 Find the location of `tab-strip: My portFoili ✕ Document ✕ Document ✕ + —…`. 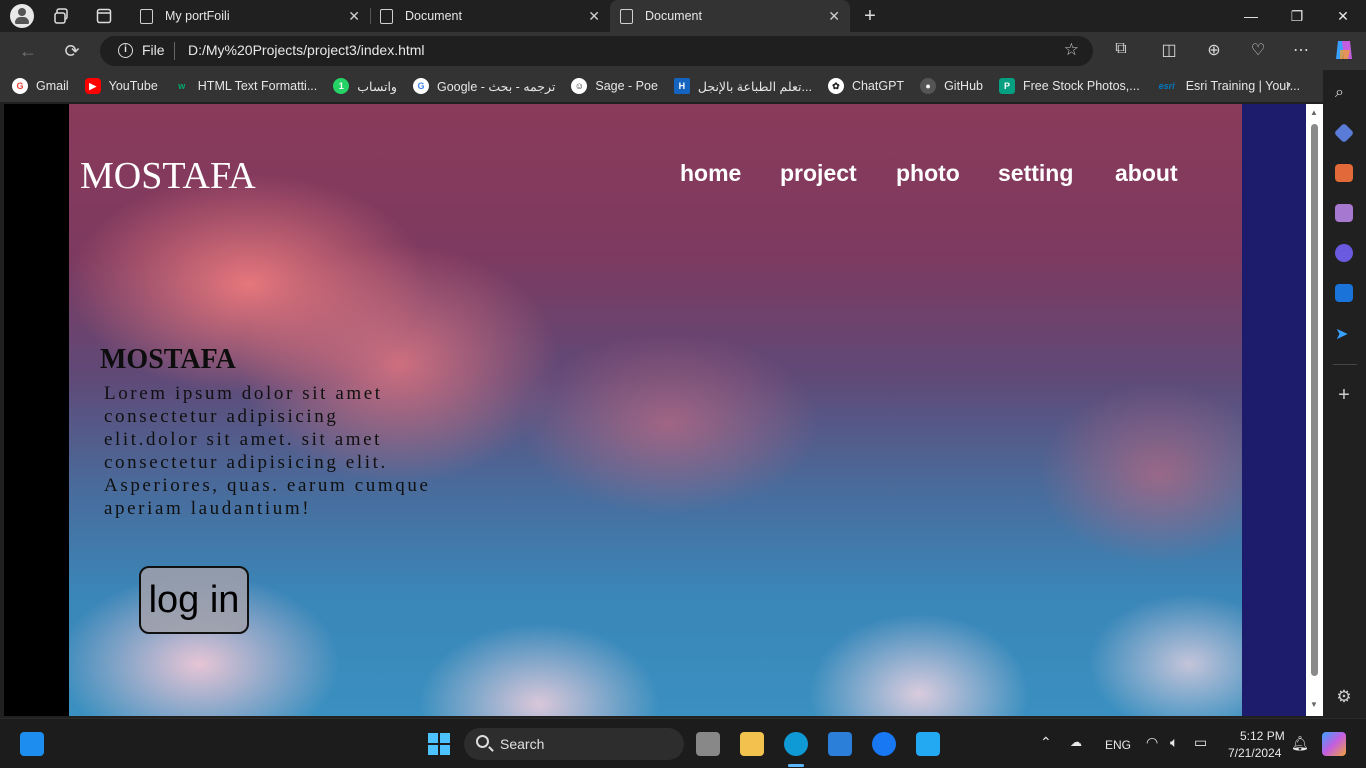

tab-strip: My portFoili ✕ Document ✕ Document ✕ + —… is located at coordinates (683, 16).